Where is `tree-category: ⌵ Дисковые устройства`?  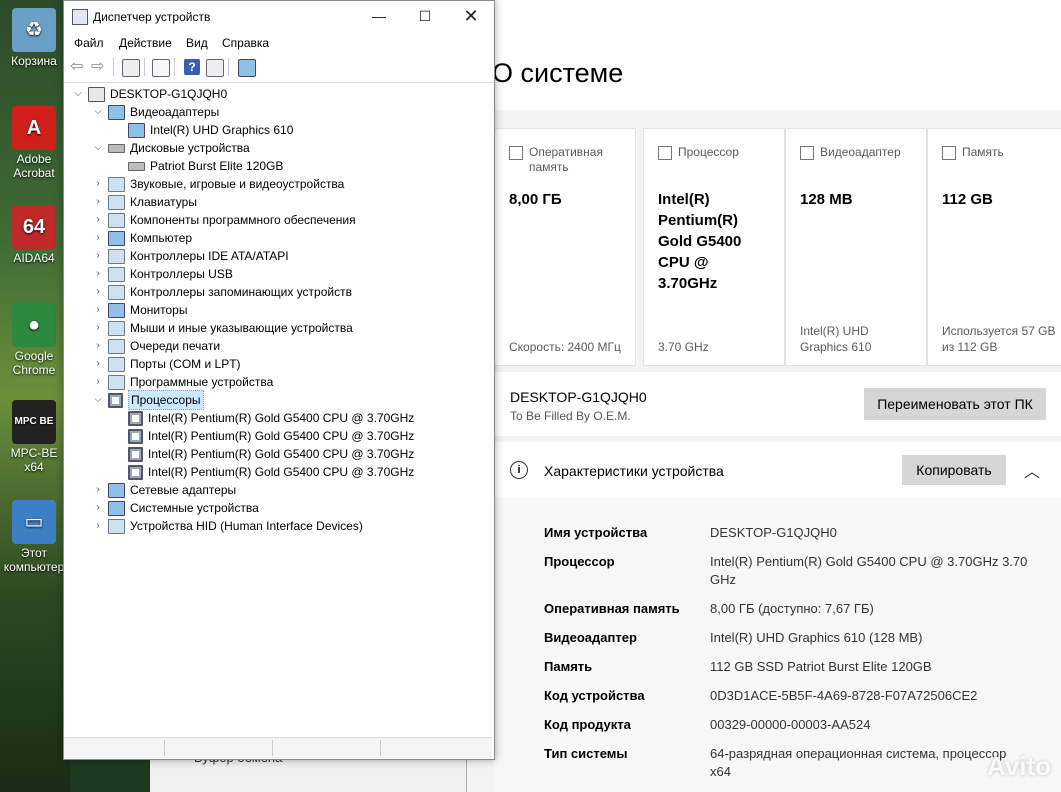
tree-category: ⌵ Дисковые устройства is located at coordinates (171, 148).